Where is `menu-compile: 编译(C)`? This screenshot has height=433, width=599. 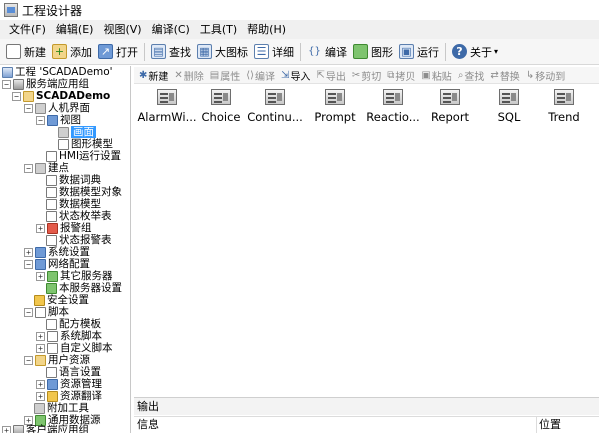
menu-compile: 编译(C) is located at coordinates (171, 29).